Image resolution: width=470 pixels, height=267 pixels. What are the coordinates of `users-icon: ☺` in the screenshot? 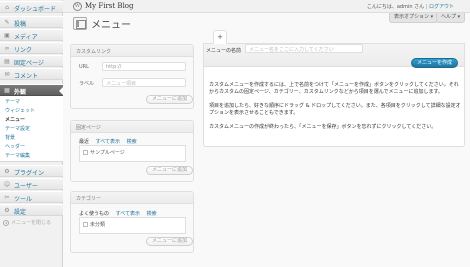 It's located at (7, 184).